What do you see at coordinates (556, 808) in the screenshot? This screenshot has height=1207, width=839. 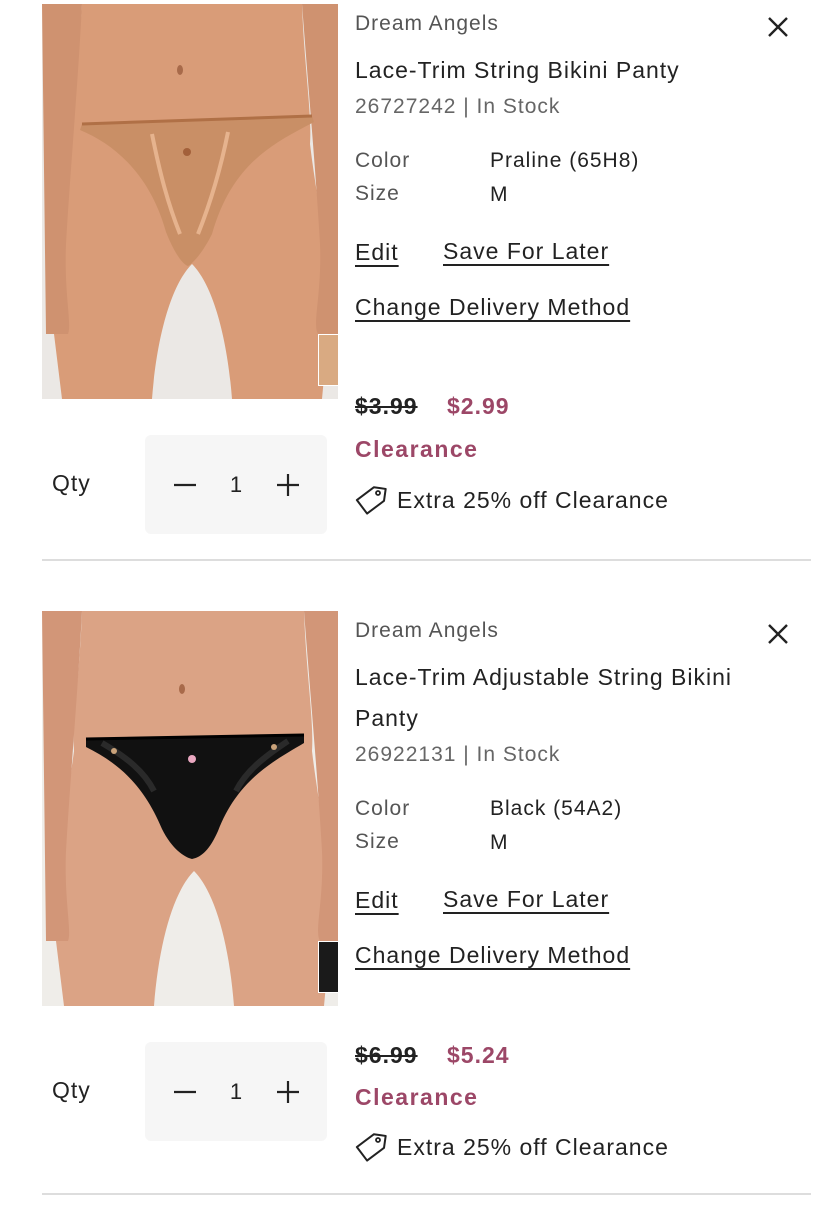 I see `color-value: Black (54A2)` at bounding box center [556, 808].